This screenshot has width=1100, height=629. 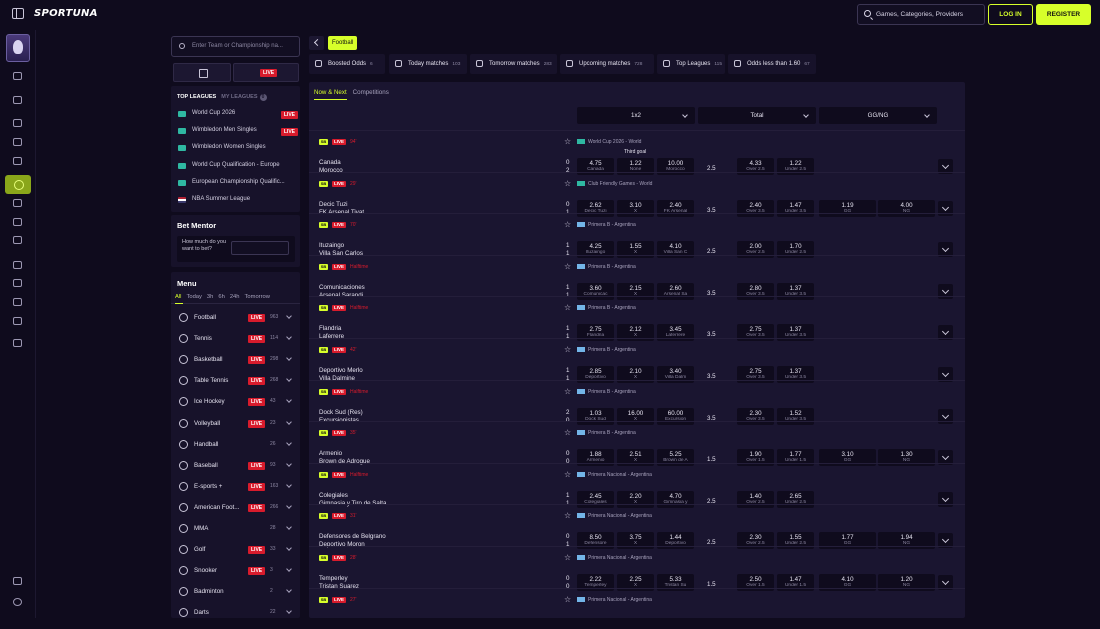 I want to click on home-tab, so click(x=202, y=72).